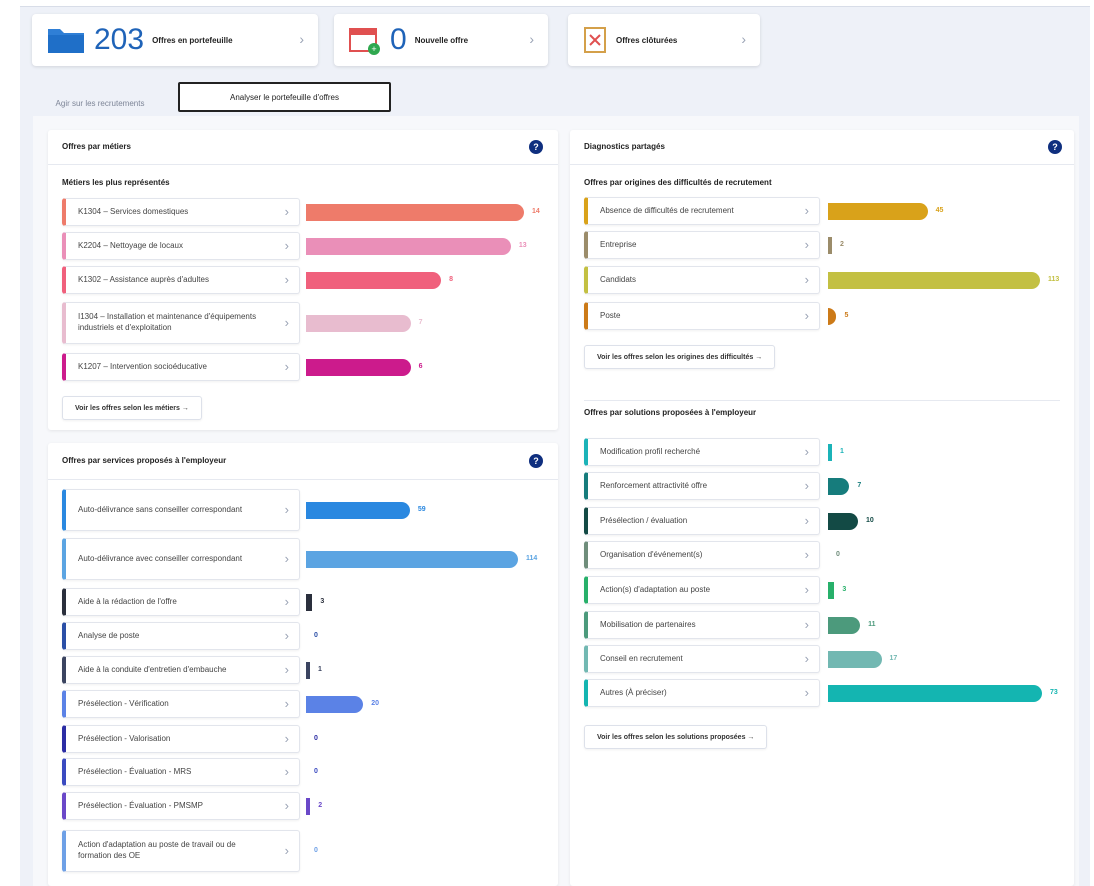  I want to click on view-offers-by-profession-link: Voir les offres selon les métiers →, so click(132, 408).